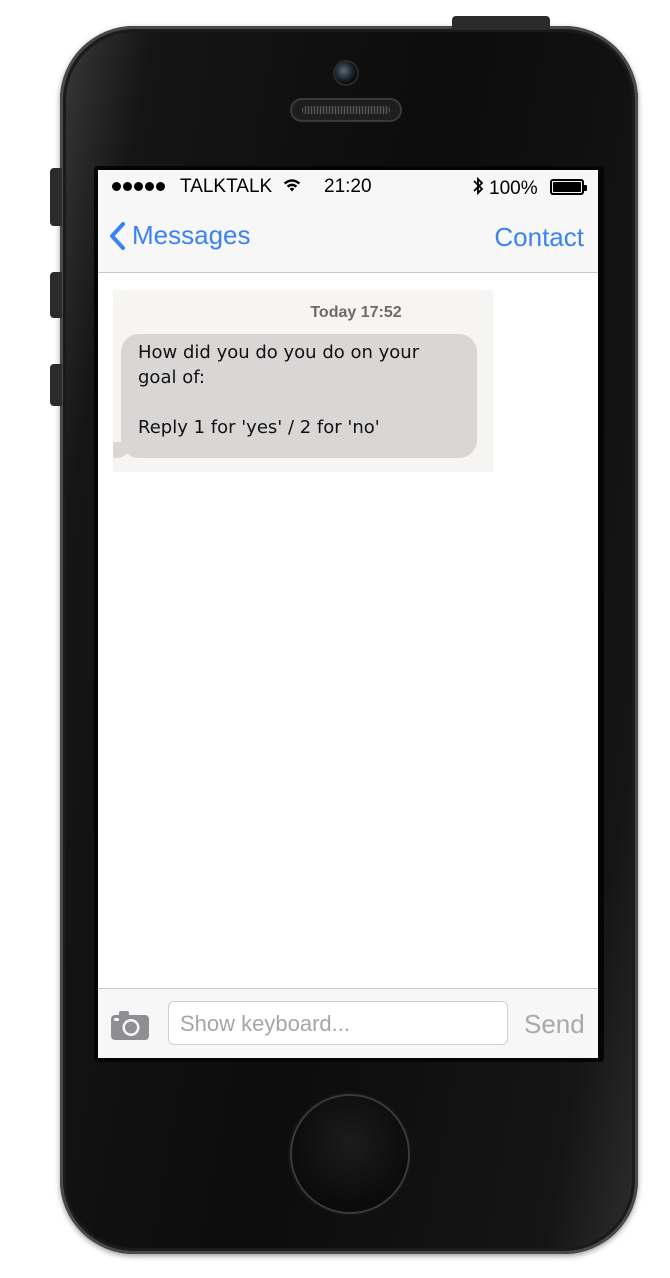 Image resolution: width=670 pixels, height=1278 pixels. Describe the element at coordinates (568, 187) in the screenshot. I see `battery-icon` at that location.